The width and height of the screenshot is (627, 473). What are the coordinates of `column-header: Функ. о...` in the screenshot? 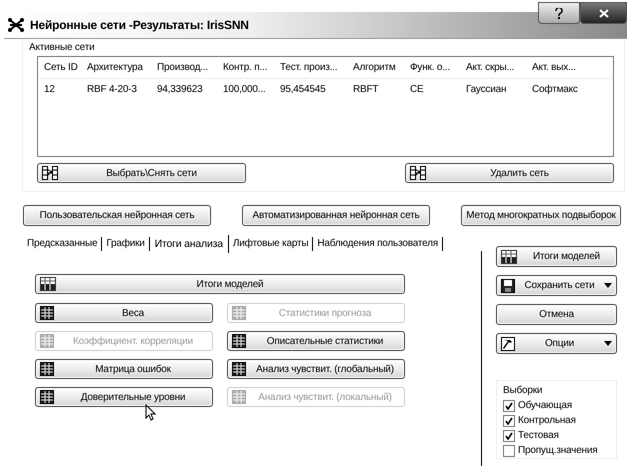 It's located at (432, 67).